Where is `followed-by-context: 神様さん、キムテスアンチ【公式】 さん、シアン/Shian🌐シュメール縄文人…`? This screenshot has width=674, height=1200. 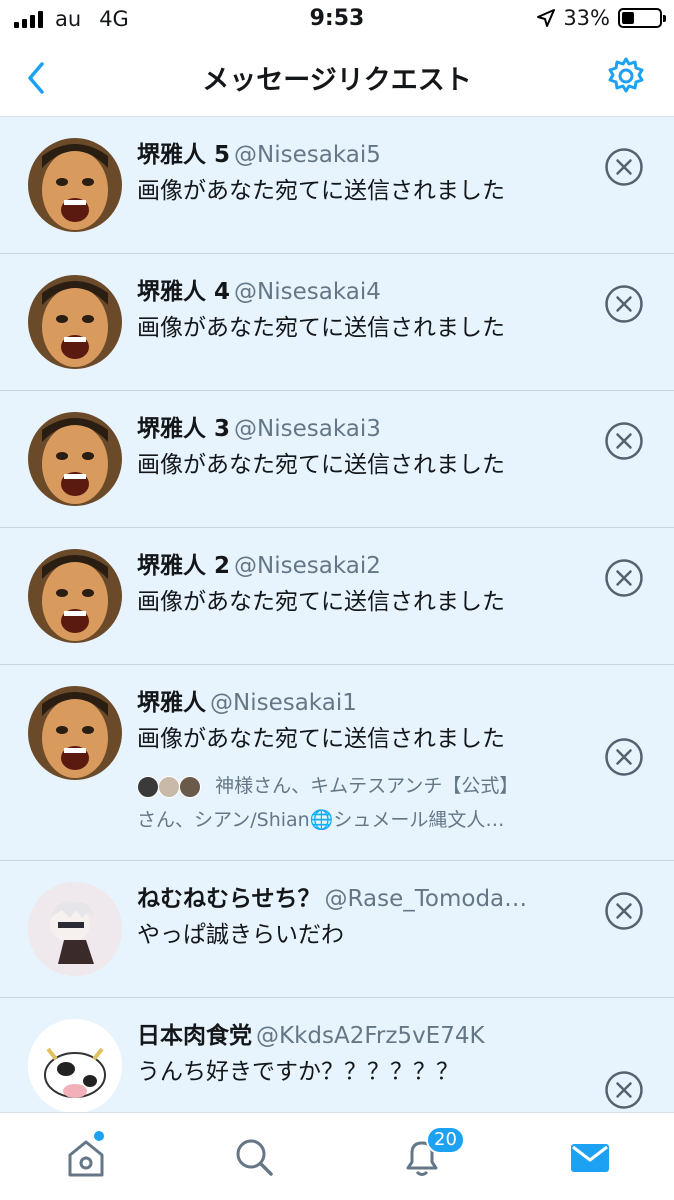 followed-by-context: 神様さん、キムテスアンチ【公式】 さん、シアン/Shian🌐シュメール縄文人… is located at coordinates (352, 803).